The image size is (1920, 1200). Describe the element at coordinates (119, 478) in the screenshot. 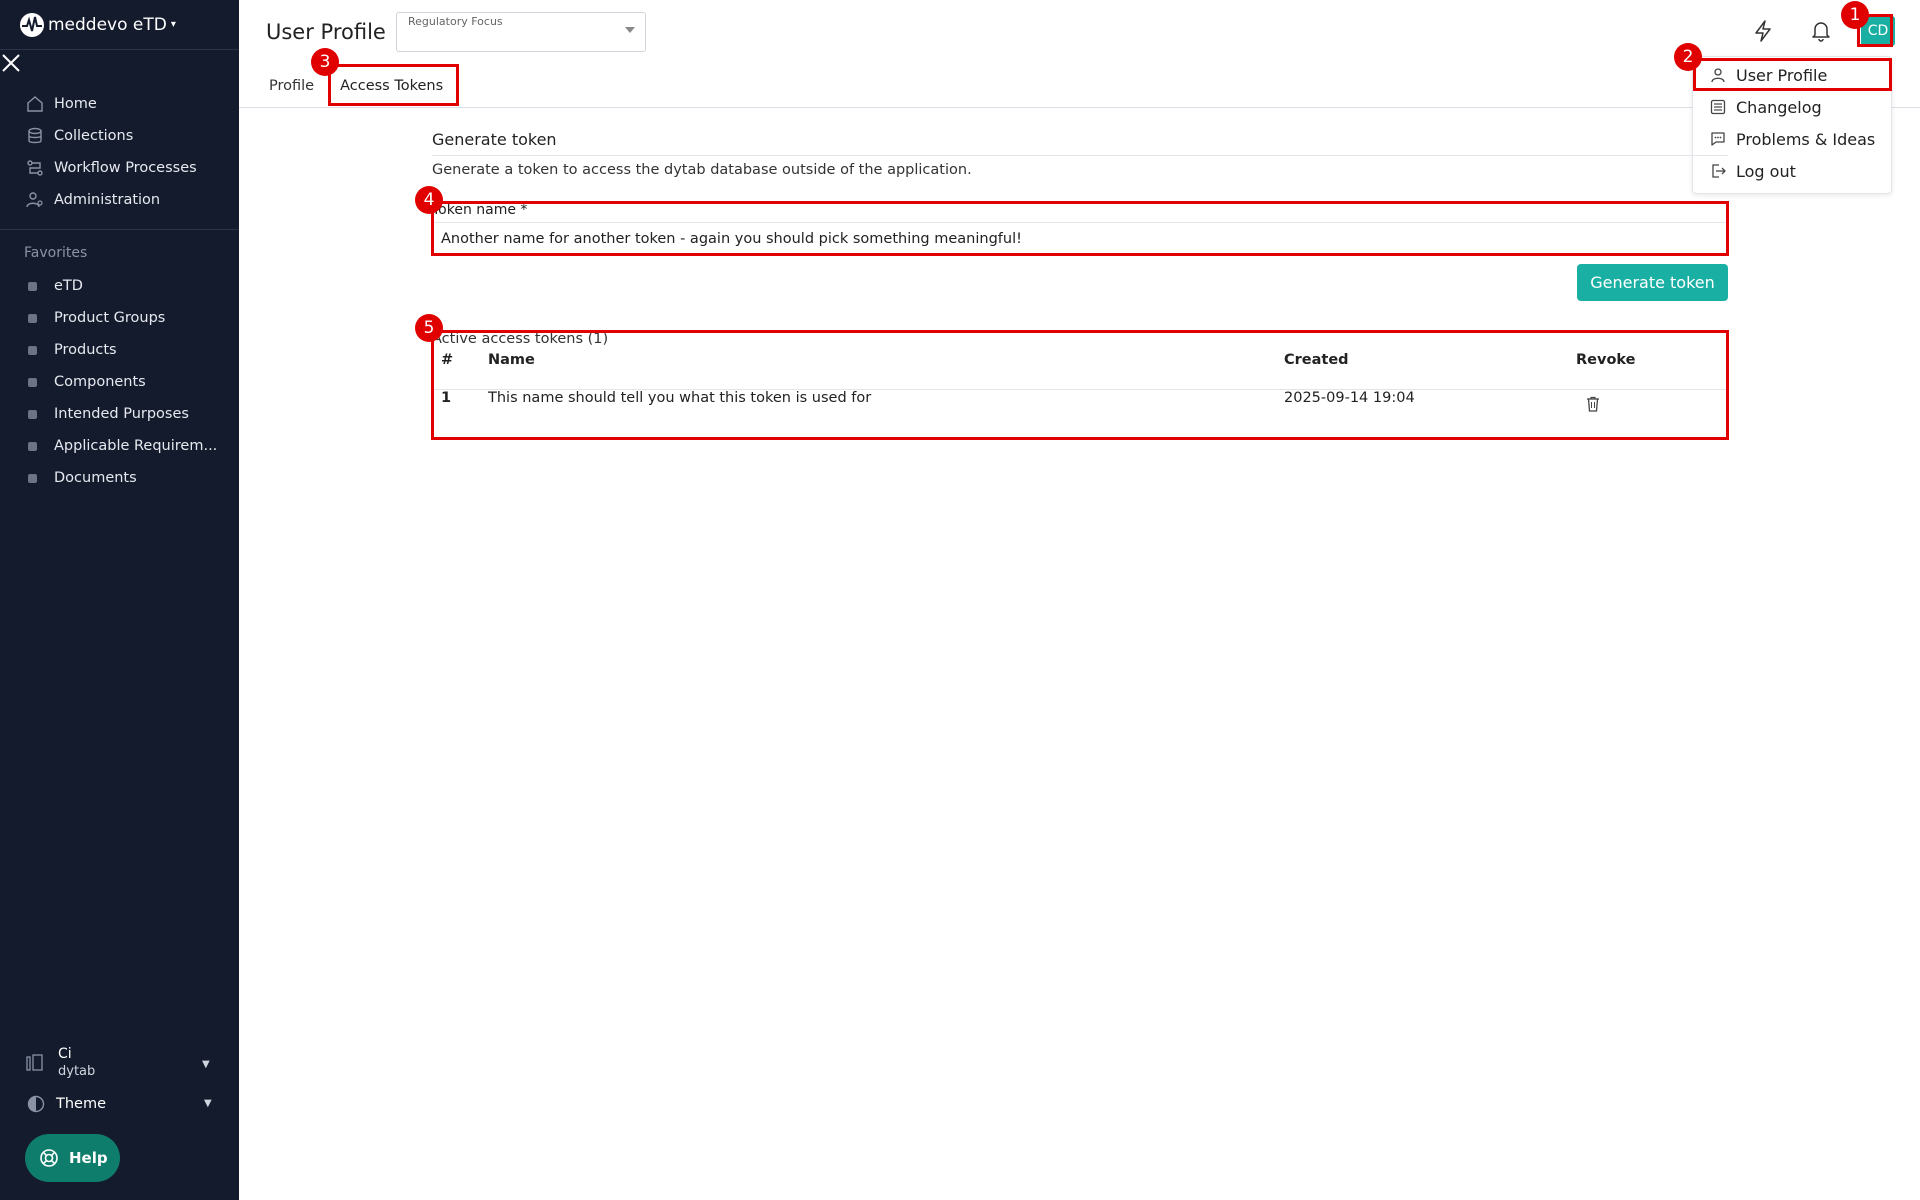

I see `favorite-item-documents: Documents` at that location.